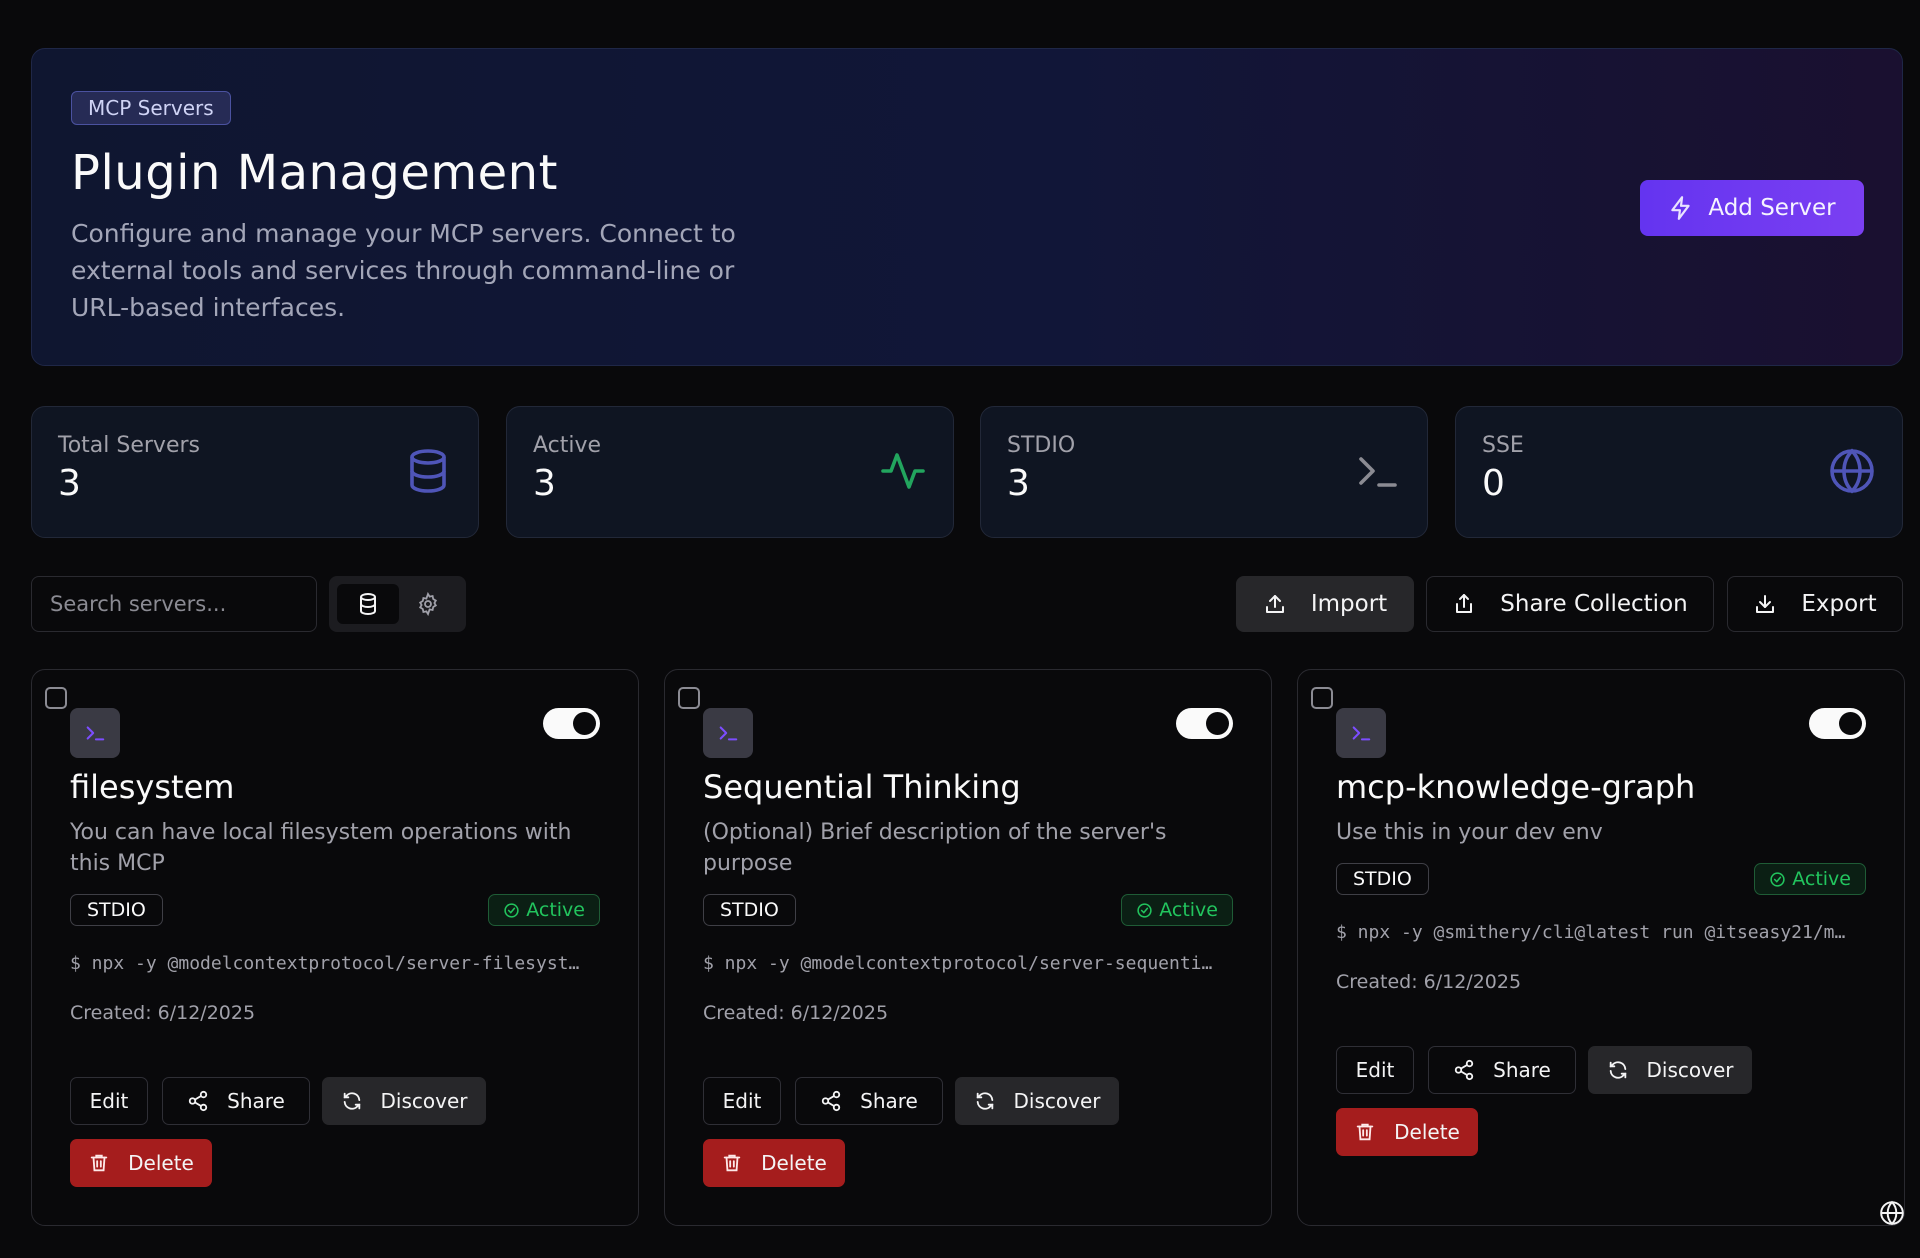 The image size is (1920, 1258). What do you see at coordinates (1469, 832) in the screenshot?
I see `server-description: Use this in your dev env` at bounding box center [1469, 832].